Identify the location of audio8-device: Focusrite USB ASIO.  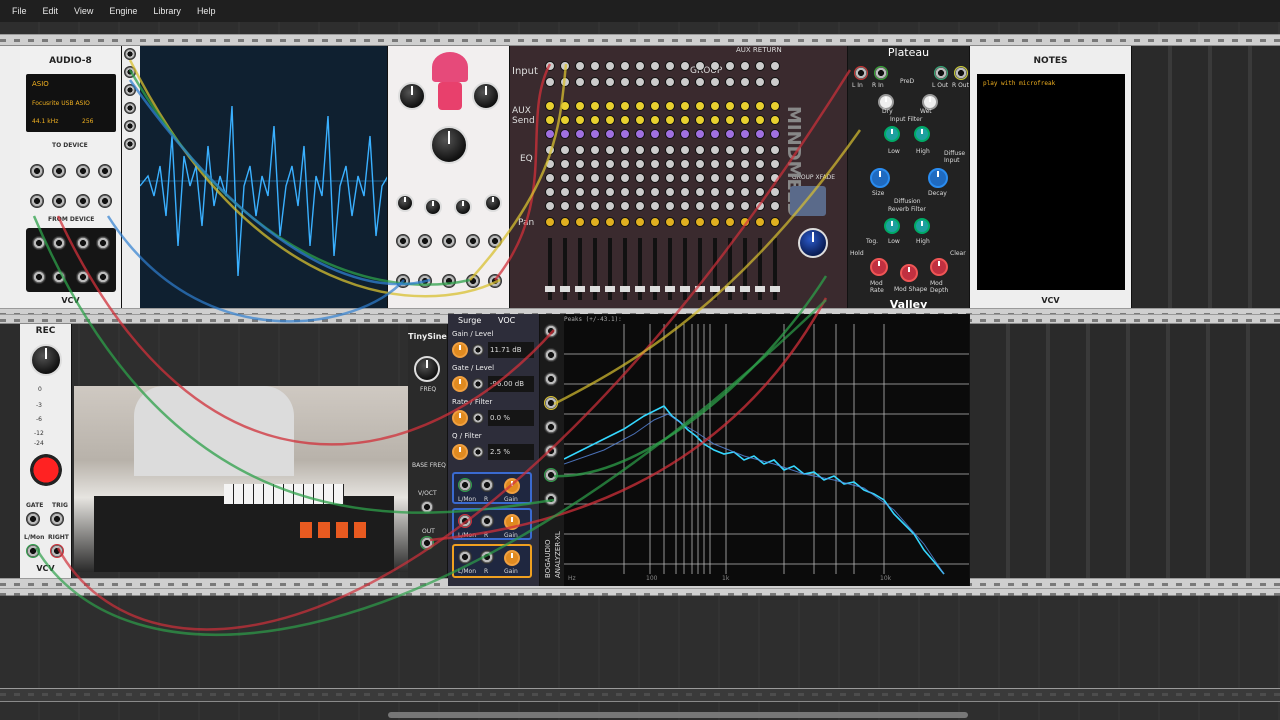
(61, 103).